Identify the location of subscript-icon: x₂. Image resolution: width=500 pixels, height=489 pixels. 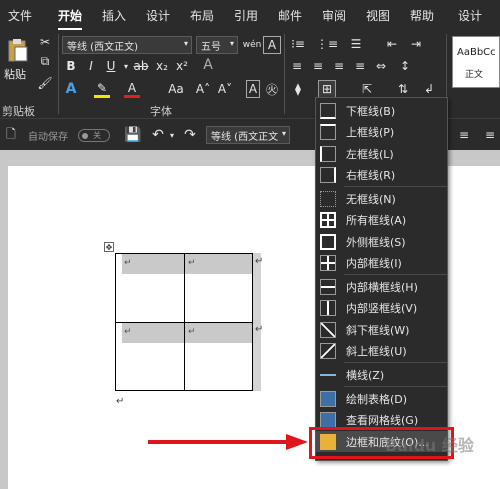
(162, 66).